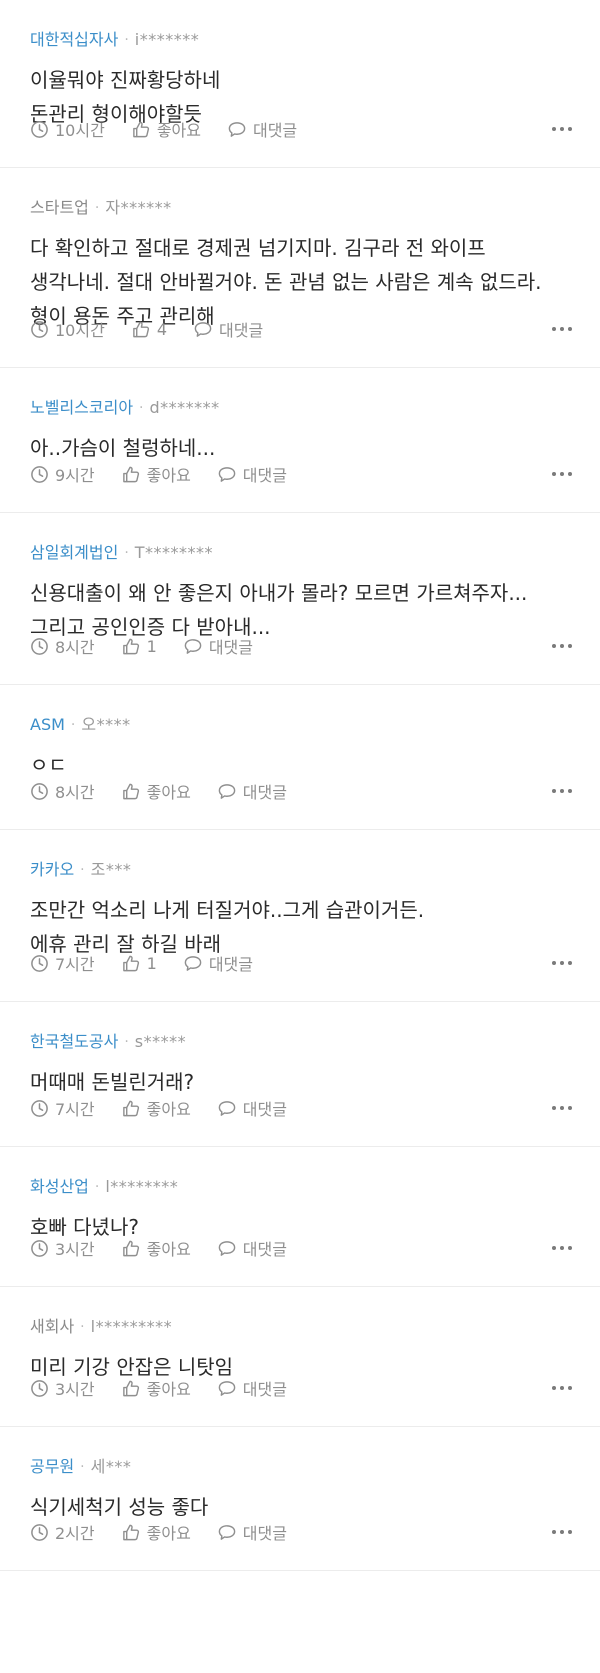 This screenshot has width=600, height=1673. Describe the element at coordinates (119, 1507) in the screenshot. I see `comment-text: 식기세척기 성능 좋다` at that location.